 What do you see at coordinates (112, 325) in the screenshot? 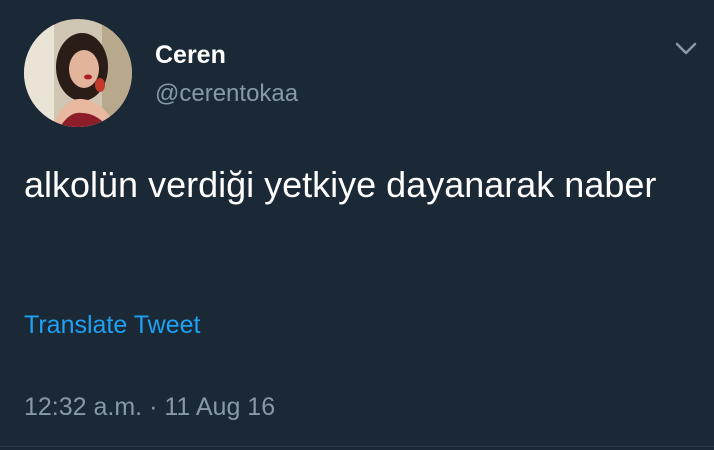
I see `translate-tweet-link: Translate Tweet` at bounding box center [112, 325].